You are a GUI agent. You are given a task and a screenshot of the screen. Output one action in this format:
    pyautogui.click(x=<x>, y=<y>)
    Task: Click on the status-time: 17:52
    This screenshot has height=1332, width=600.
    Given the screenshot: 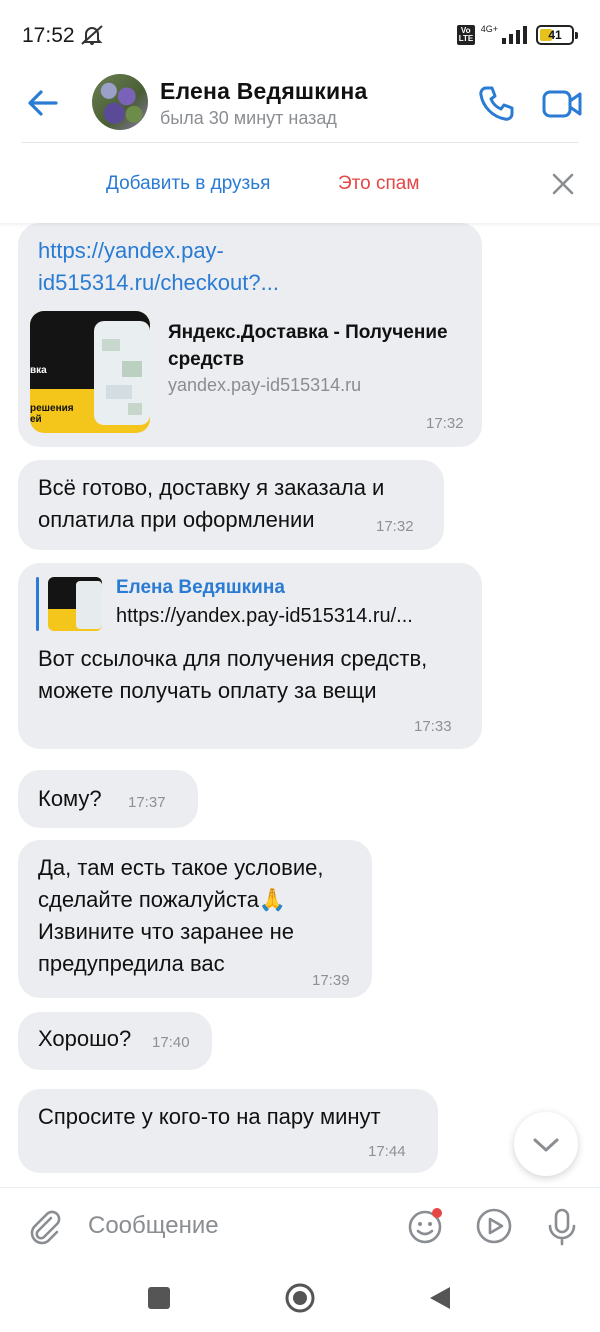 What is the action you would take?
    pyautogui.click(x=48, y=35)
    